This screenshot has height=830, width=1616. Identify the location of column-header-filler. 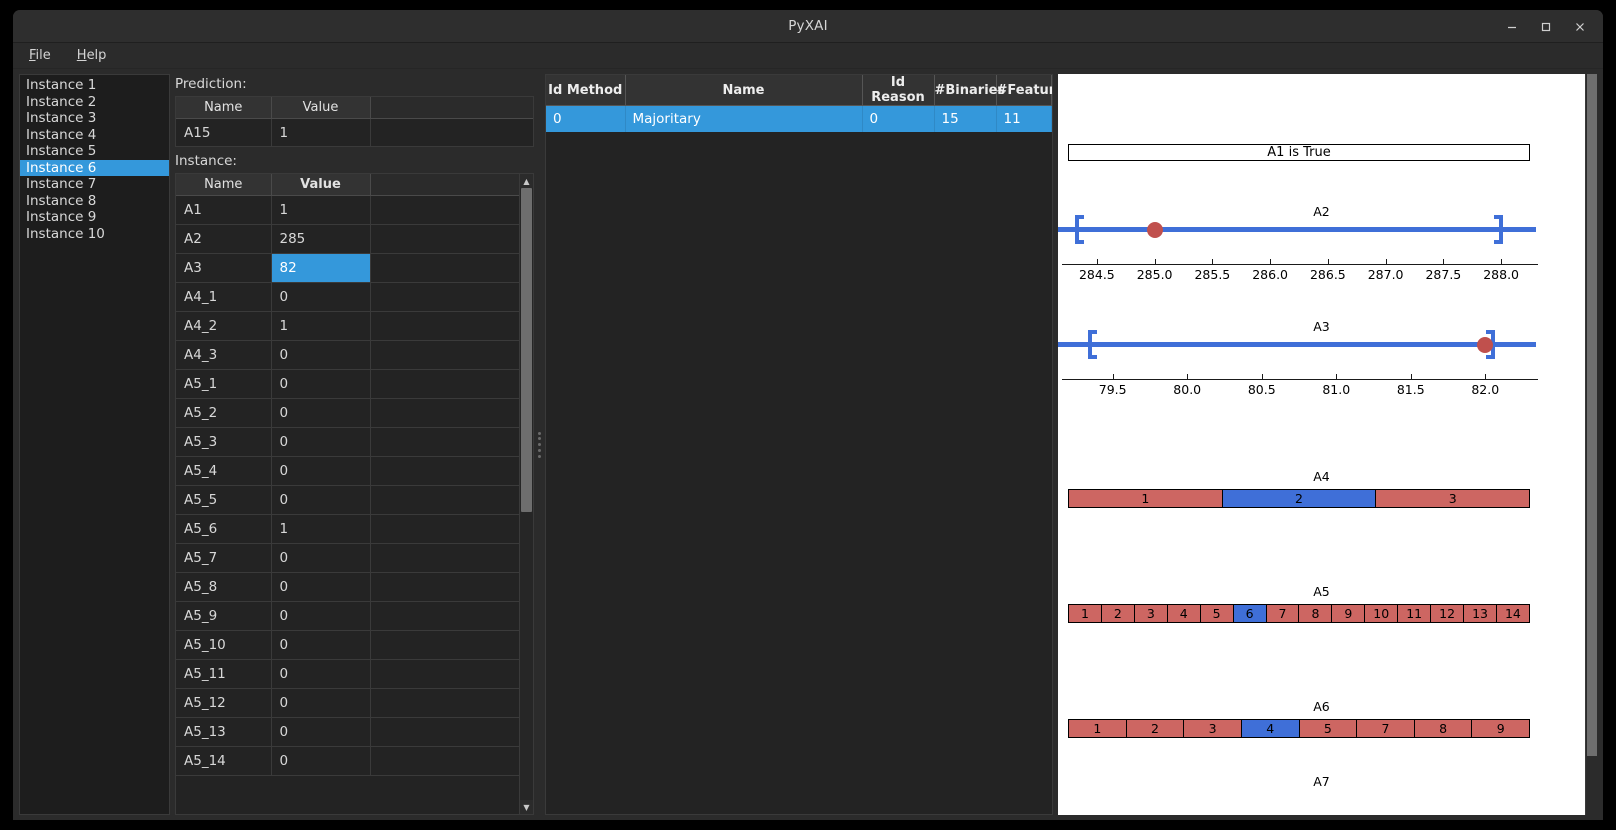
(451, 108).